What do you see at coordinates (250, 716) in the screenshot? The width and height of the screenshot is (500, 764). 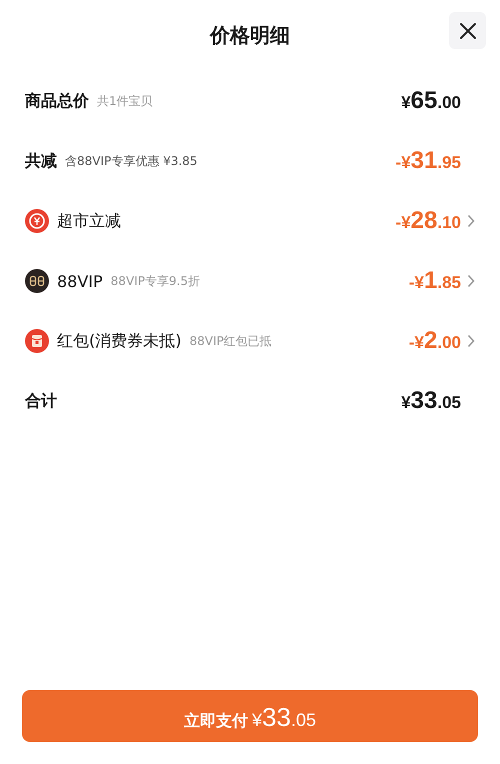 I see `pay-button: 立即支付 ¥33.05` at bounding box center [250, 716].